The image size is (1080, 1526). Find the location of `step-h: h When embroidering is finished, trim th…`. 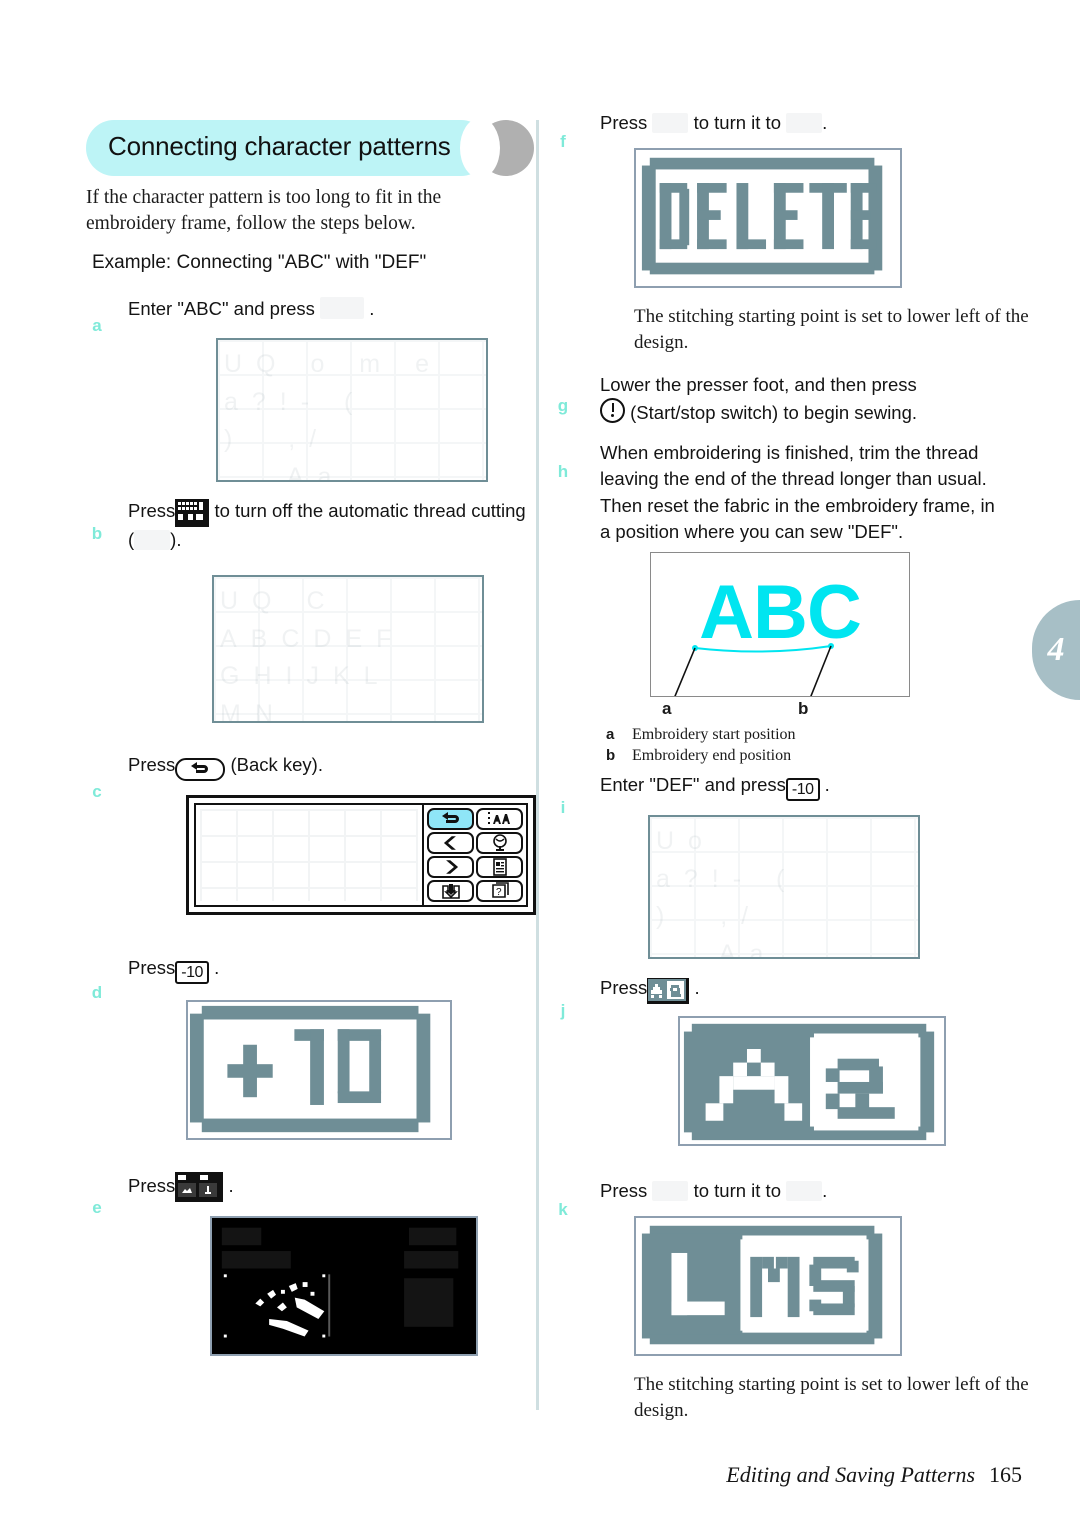

step-h: h When embroidering is finished, trim th… is located at coordinates (787, 492).